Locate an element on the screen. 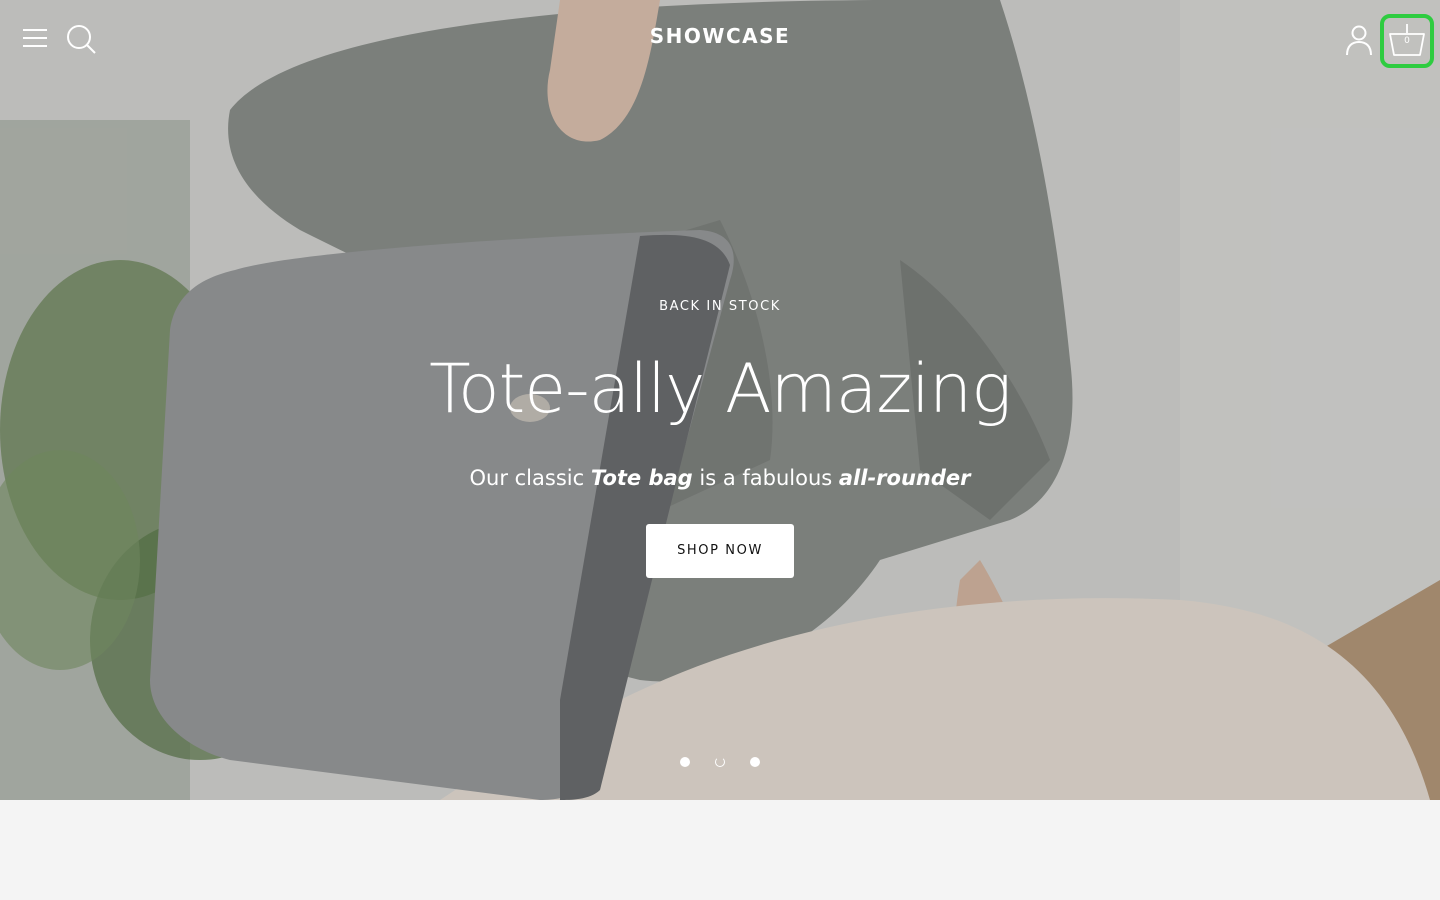  search-icon is located at coordinates (81, 39).